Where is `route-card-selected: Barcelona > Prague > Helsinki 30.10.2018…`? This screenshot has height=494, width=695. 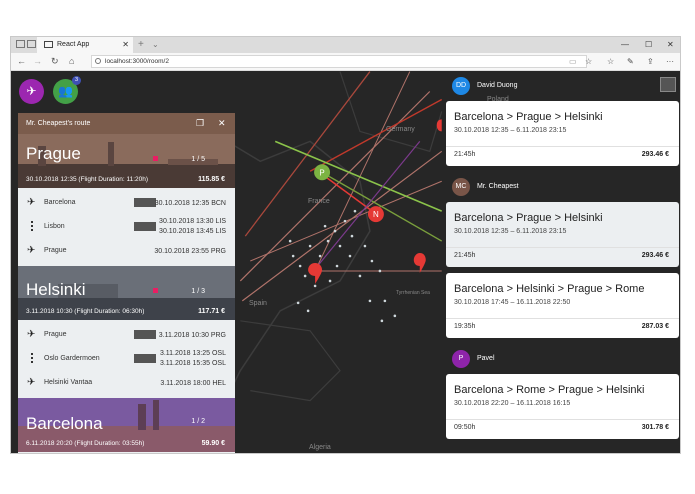
route-card-selected: Barcelona > Prague > Helsinki 30.10.2018… is located at coordinates (562, 234).